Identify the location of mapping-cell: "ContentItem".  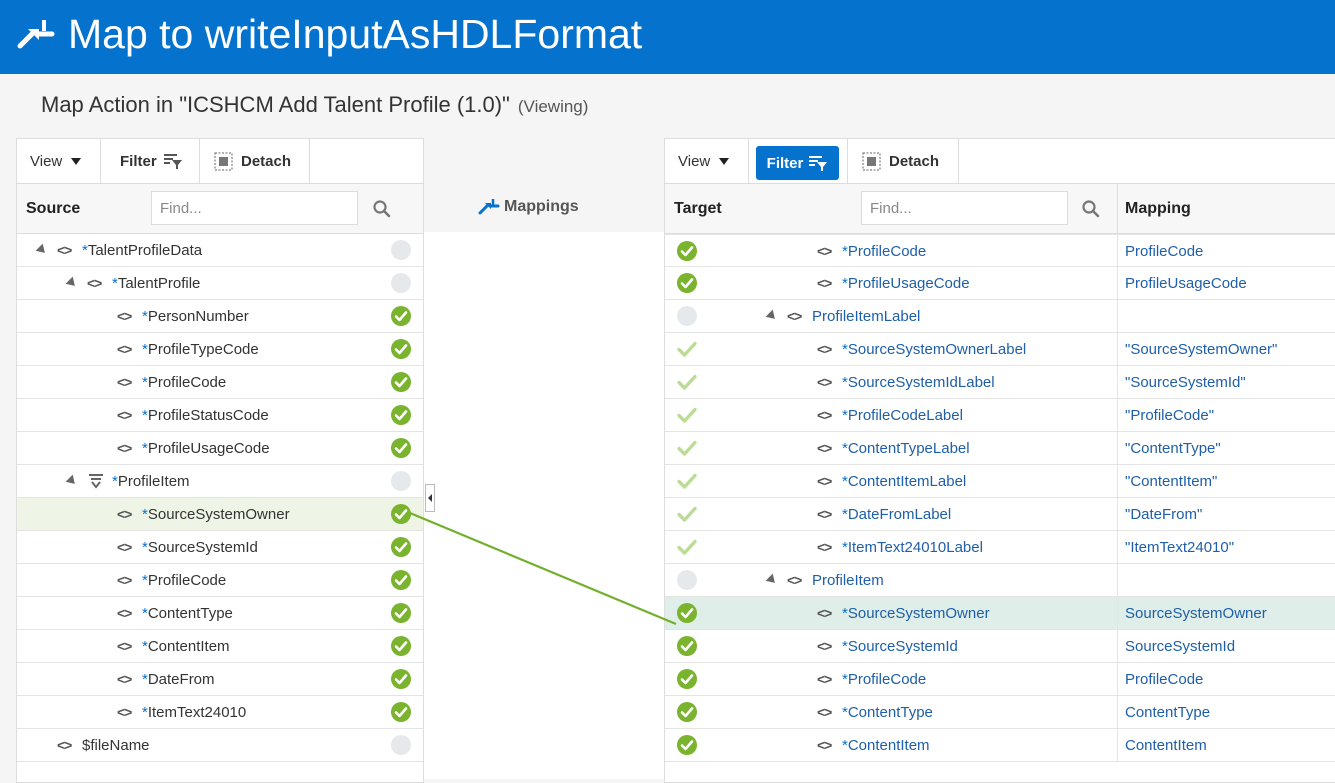
(1226, 481).